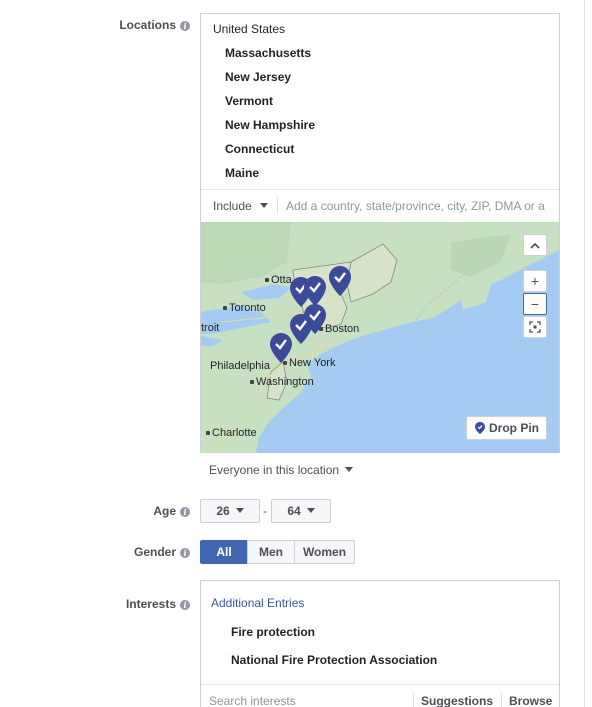  I want to click on page-right-border, so click(584, 353).